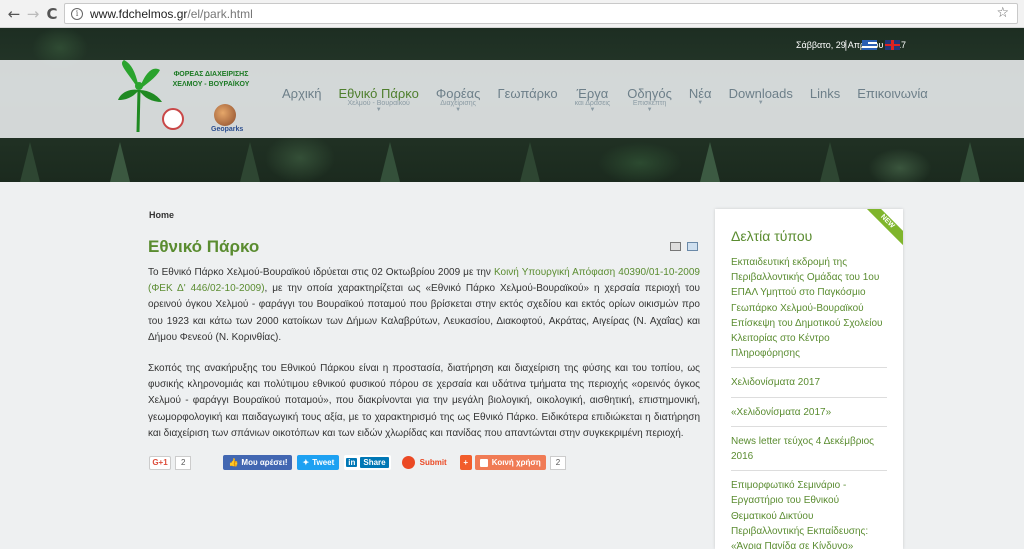 This screenshot has height=549, width=1024. Describe the element at coordinates (869, 45) in the screenshot. I see `greek-flag-icon` at that location.